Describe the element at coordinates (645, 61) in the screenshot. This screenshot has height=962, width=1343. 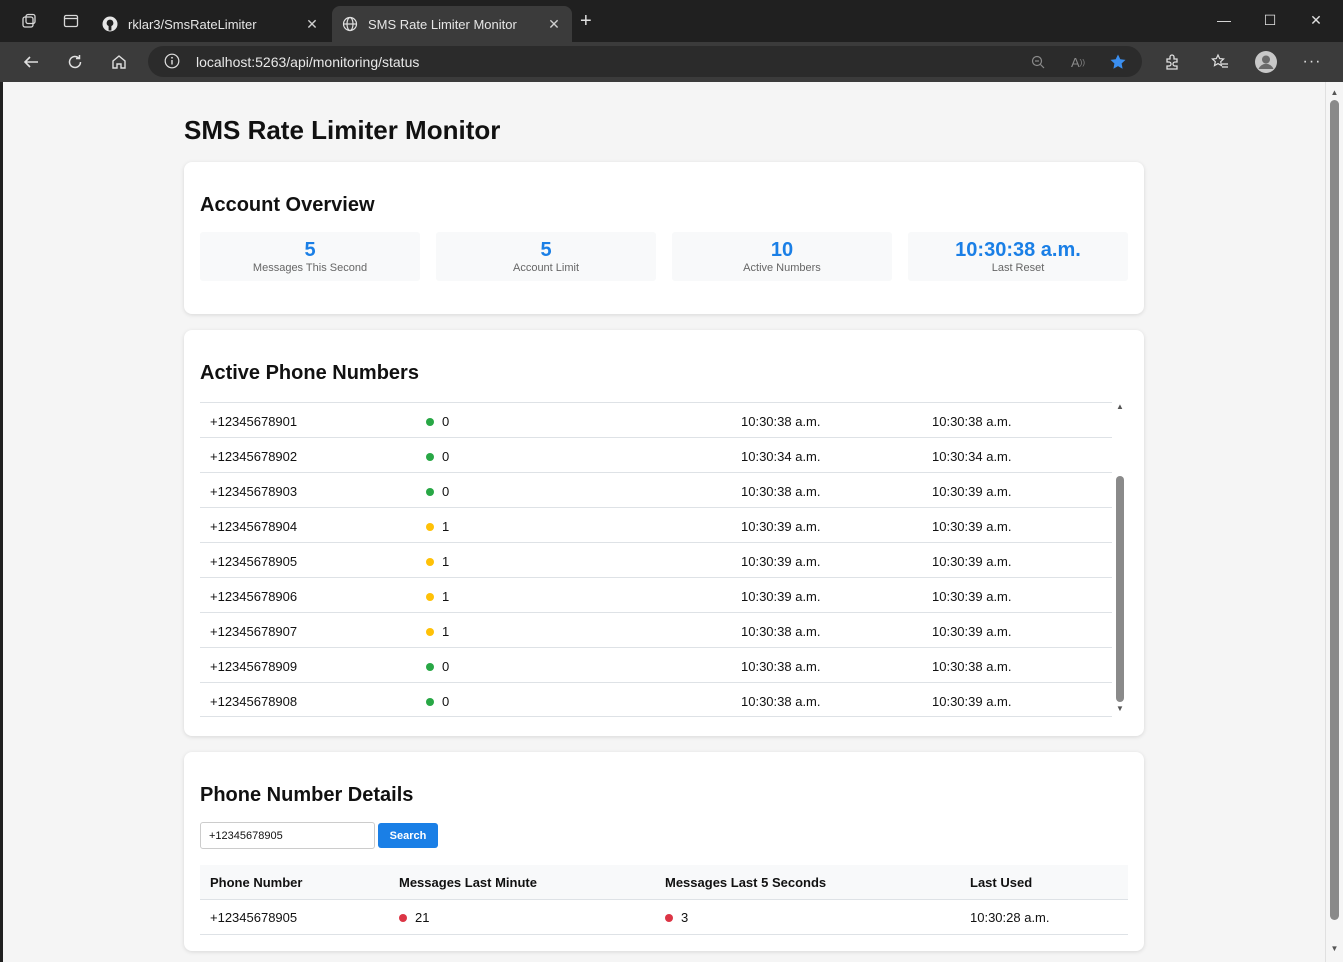
I see `address-bar: localhost:5263/api/monitoring/status A))` at that location.